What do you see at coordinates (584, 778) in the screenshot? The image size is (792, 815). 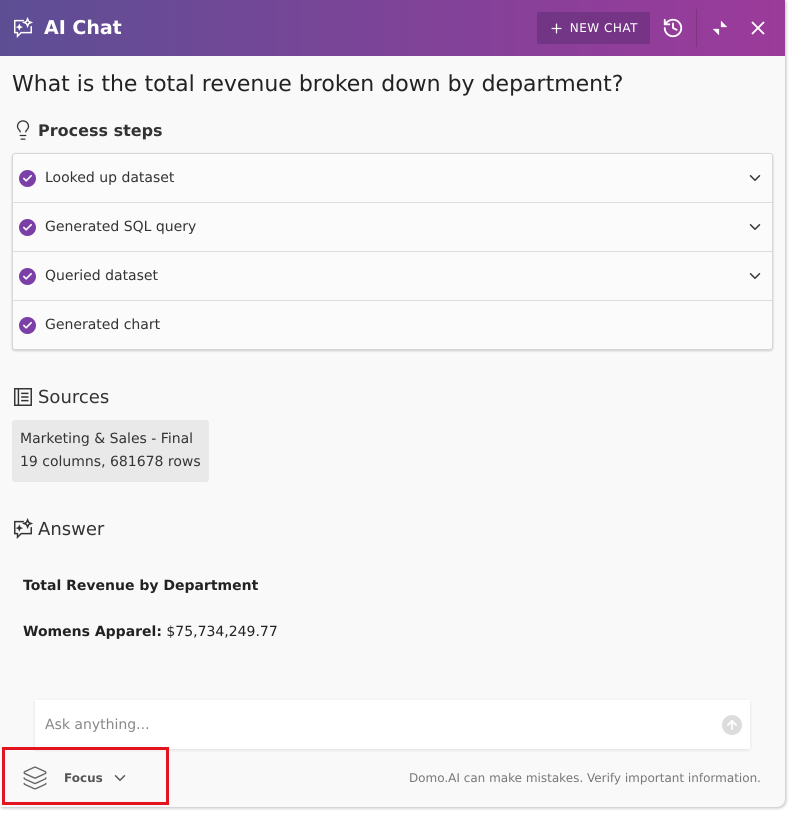 I see `disclaimer-text: Domo.AI can make mistakes. Verify important information.` at bounding box center [584, 778].